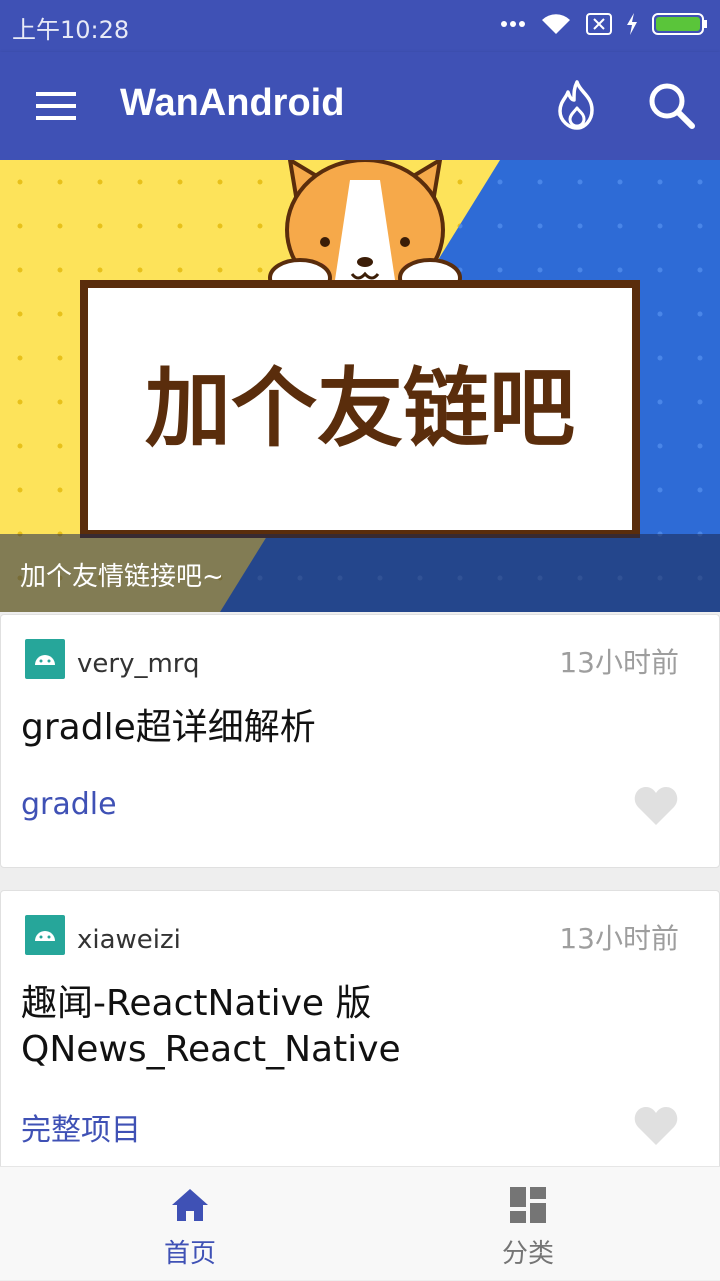 The image size is (720, 1281). Describe the element at coordinates (232, 103) in the screenshot. I see `app-title: WanAndroid` at that location.